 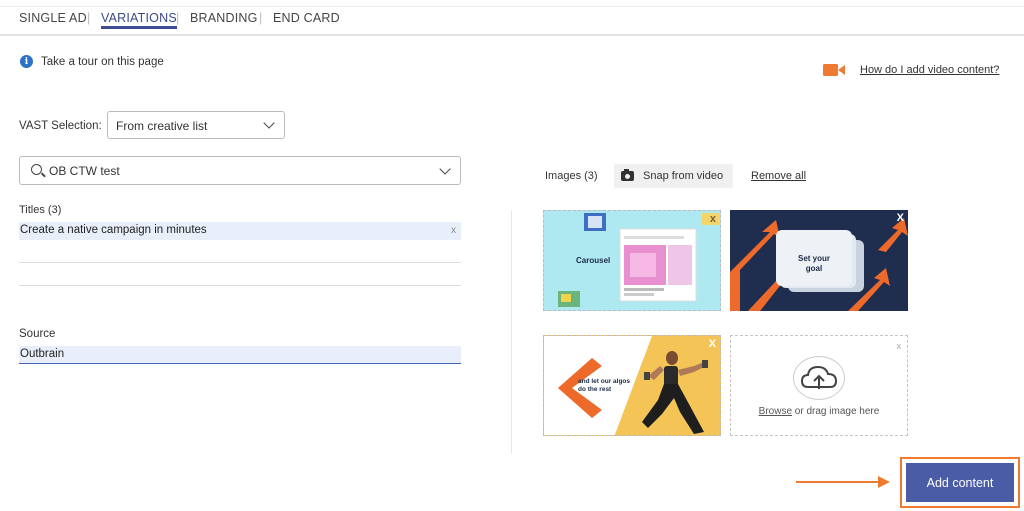 What do you see at coordinates (593, 260) in the screenshot?
I see `thumbnail-caption: Carousel` at bounding box center [593, 260].